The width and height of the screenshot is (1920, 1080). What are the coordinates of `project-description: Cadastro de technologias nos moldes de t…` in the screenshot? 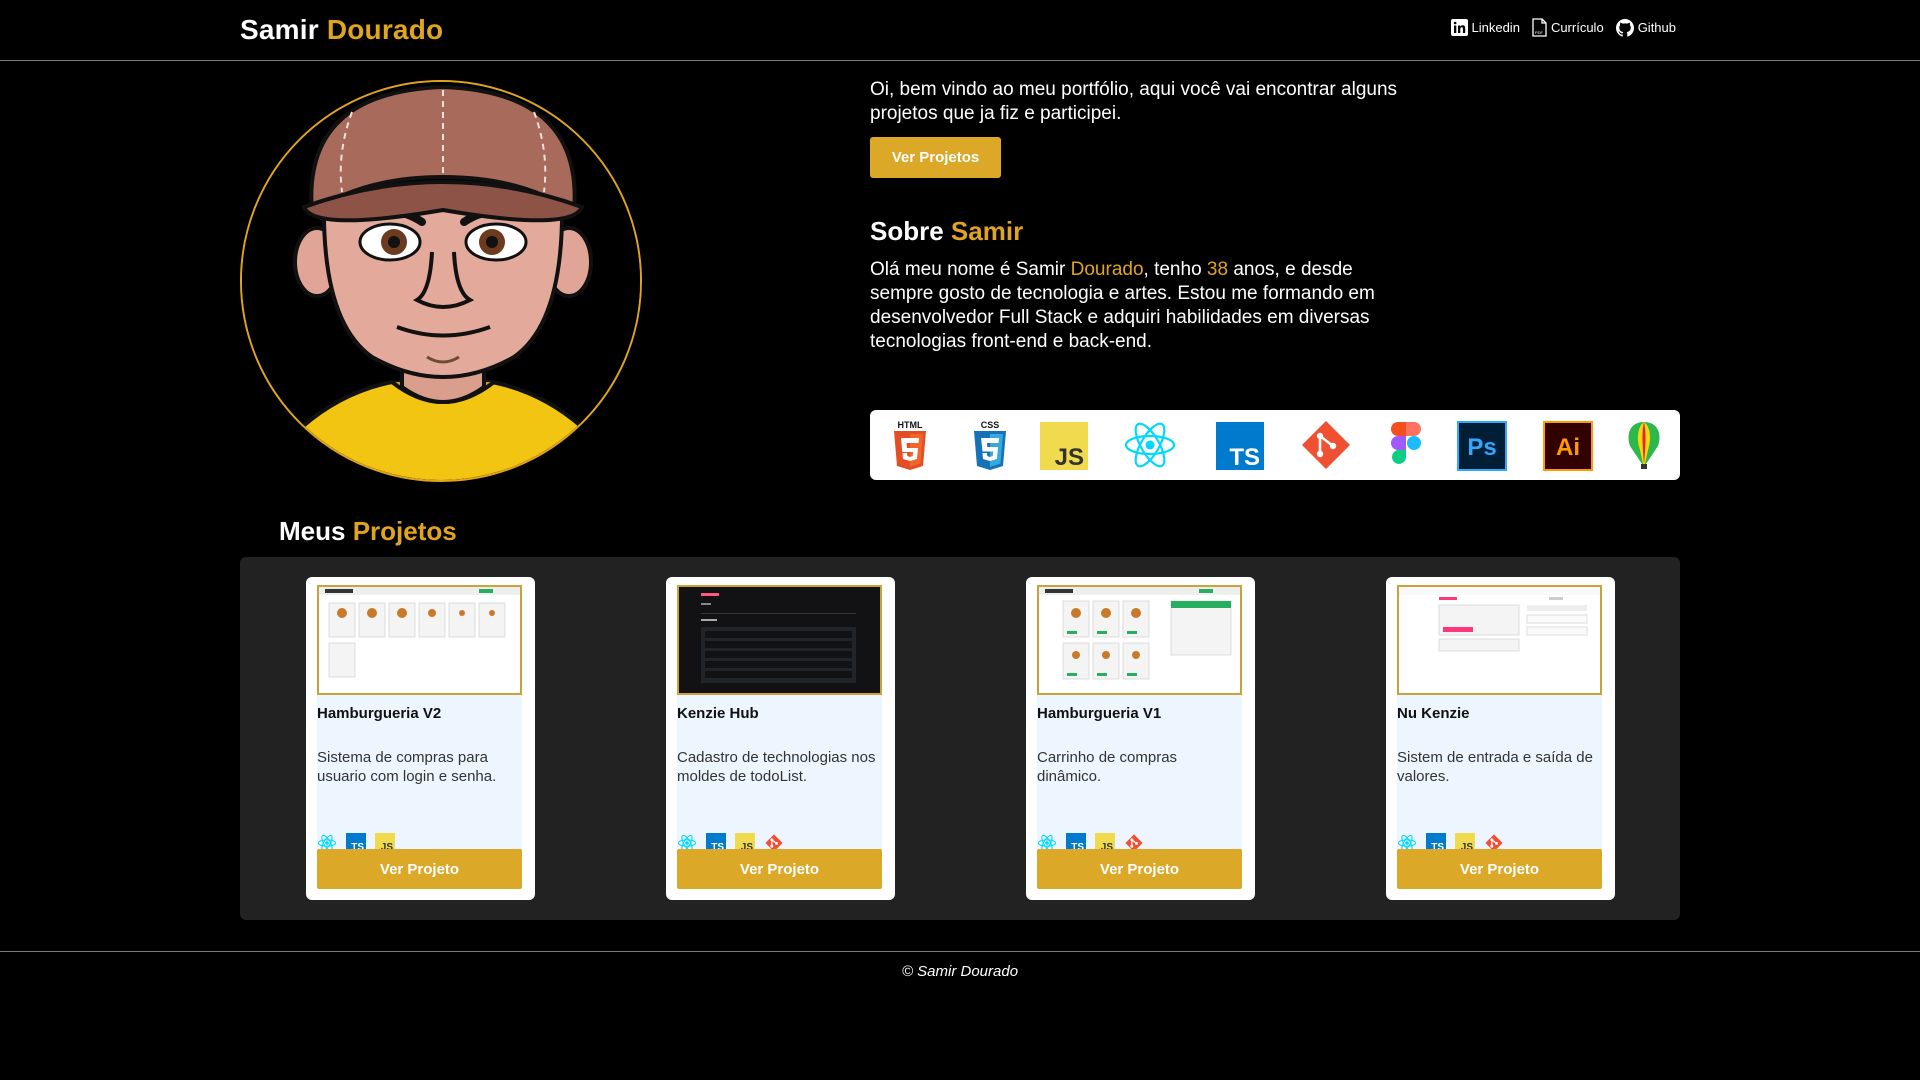 It's located at (776, 767).